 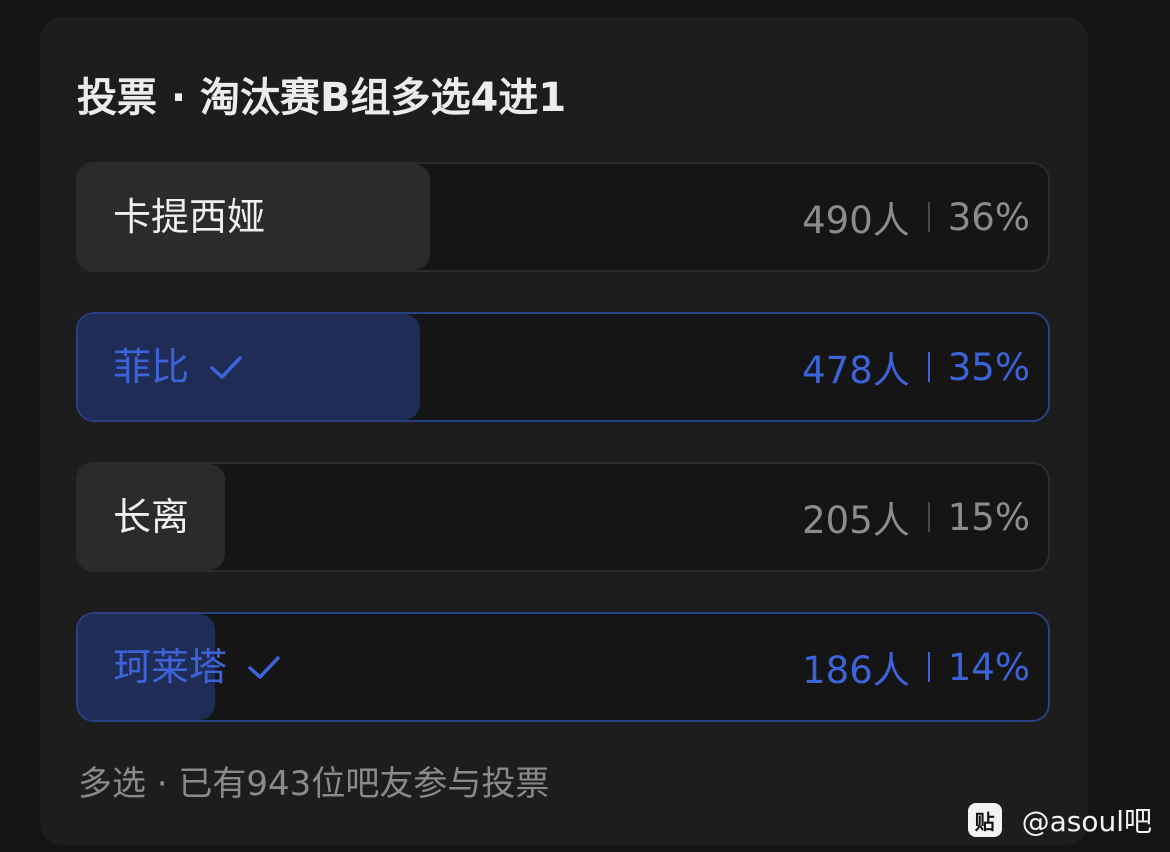 What do you see at coordinates (988, 217) in the screenshot?
I see `vote-percent: 36%` at bounding box center [988, 217].